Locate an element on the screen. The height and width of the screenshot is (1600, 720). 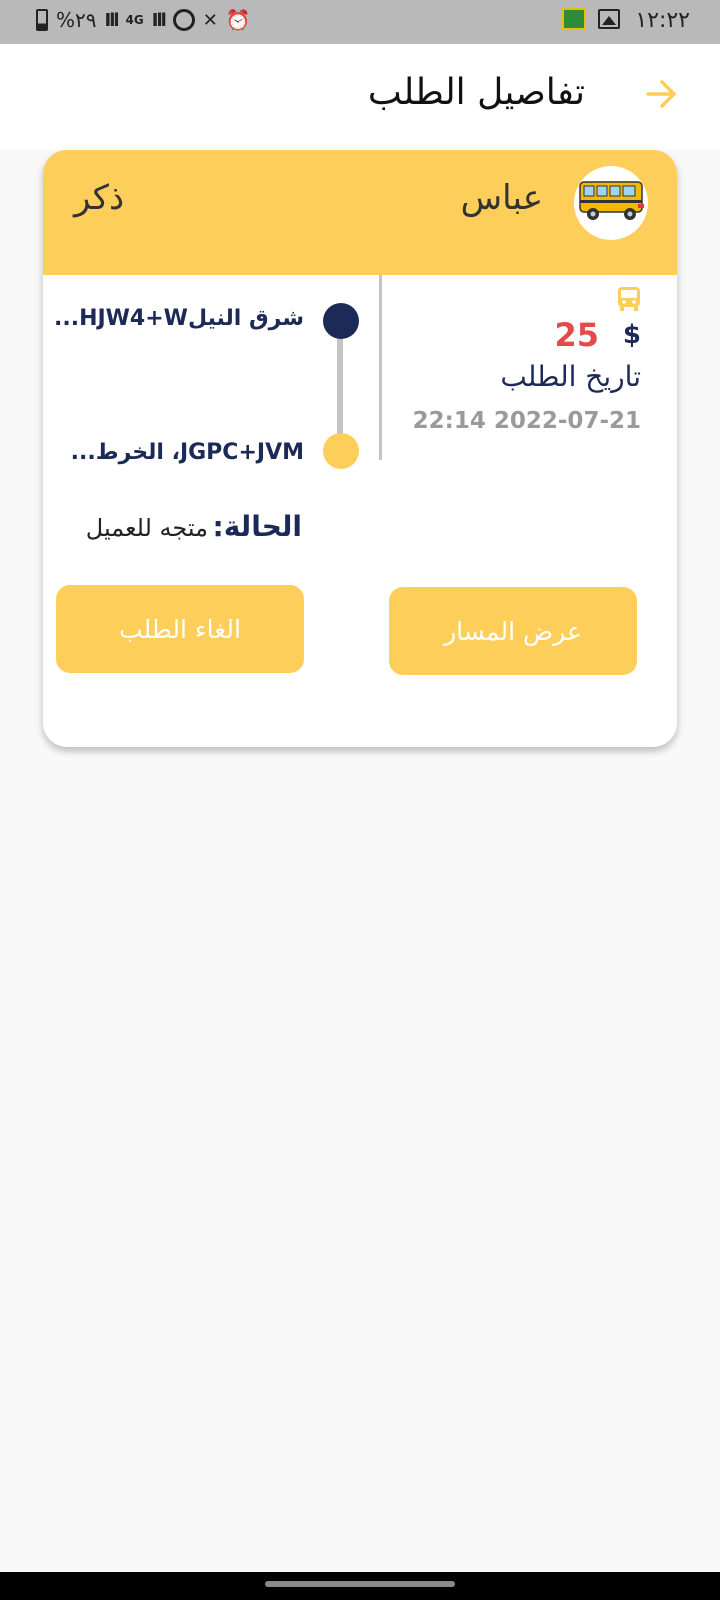
signal-icon-2: Ill is located at coordinates (159, 20).